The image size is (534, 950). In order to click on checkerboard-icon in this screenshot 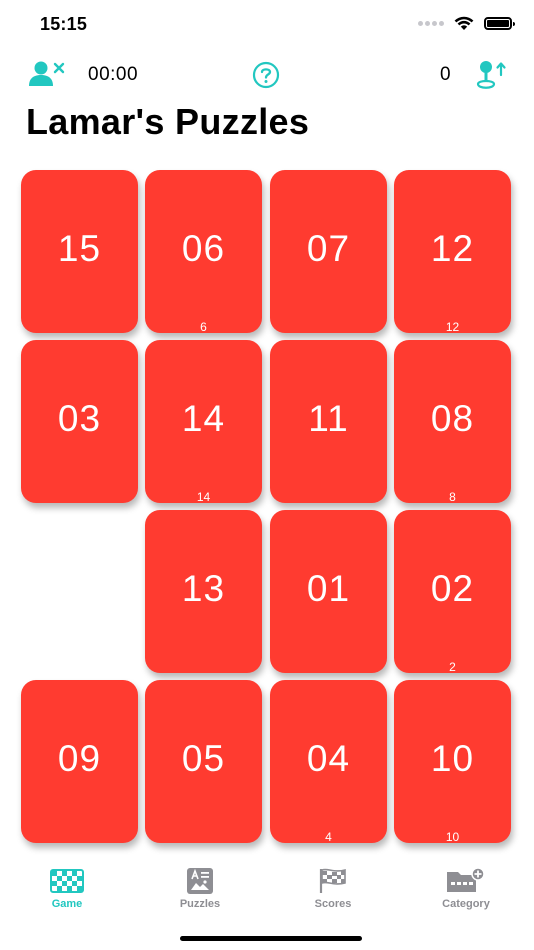, I will do `click(67, 881)`.